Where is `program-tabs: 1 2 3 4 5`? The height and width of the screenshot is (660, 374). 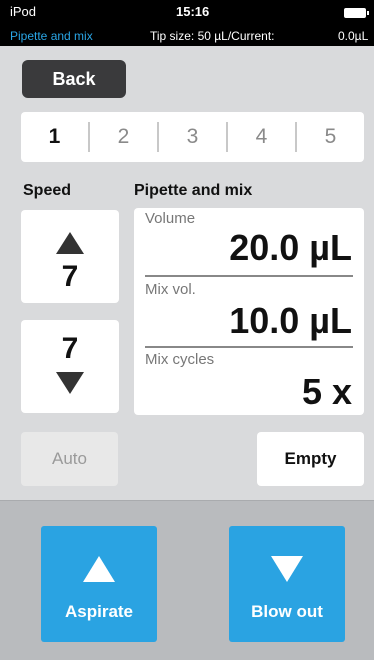 program-tabs: 1 2 3 4 5 is located at coordinates (192, 137).